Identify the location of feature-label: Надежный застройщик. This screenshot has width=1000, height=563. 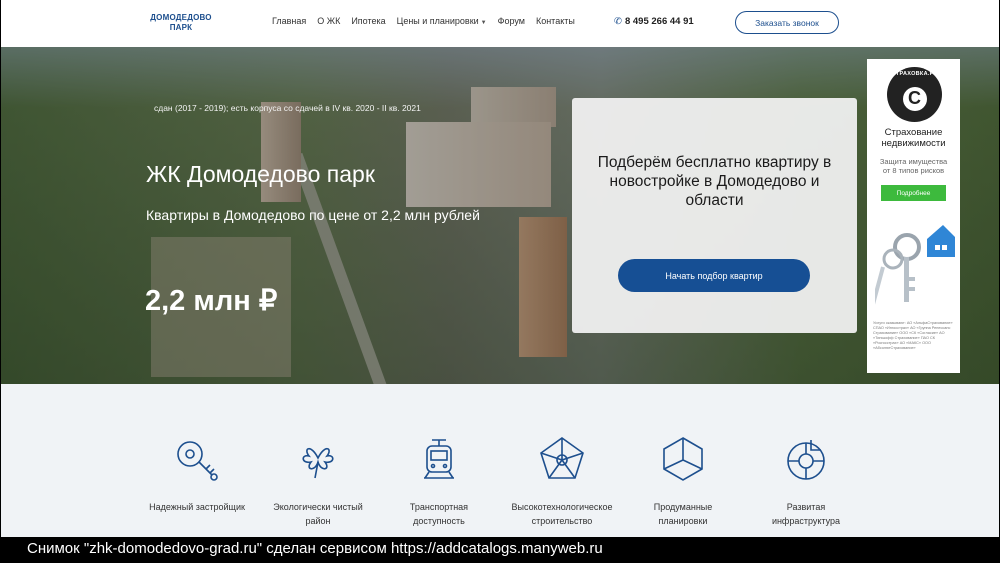
(197, 507).